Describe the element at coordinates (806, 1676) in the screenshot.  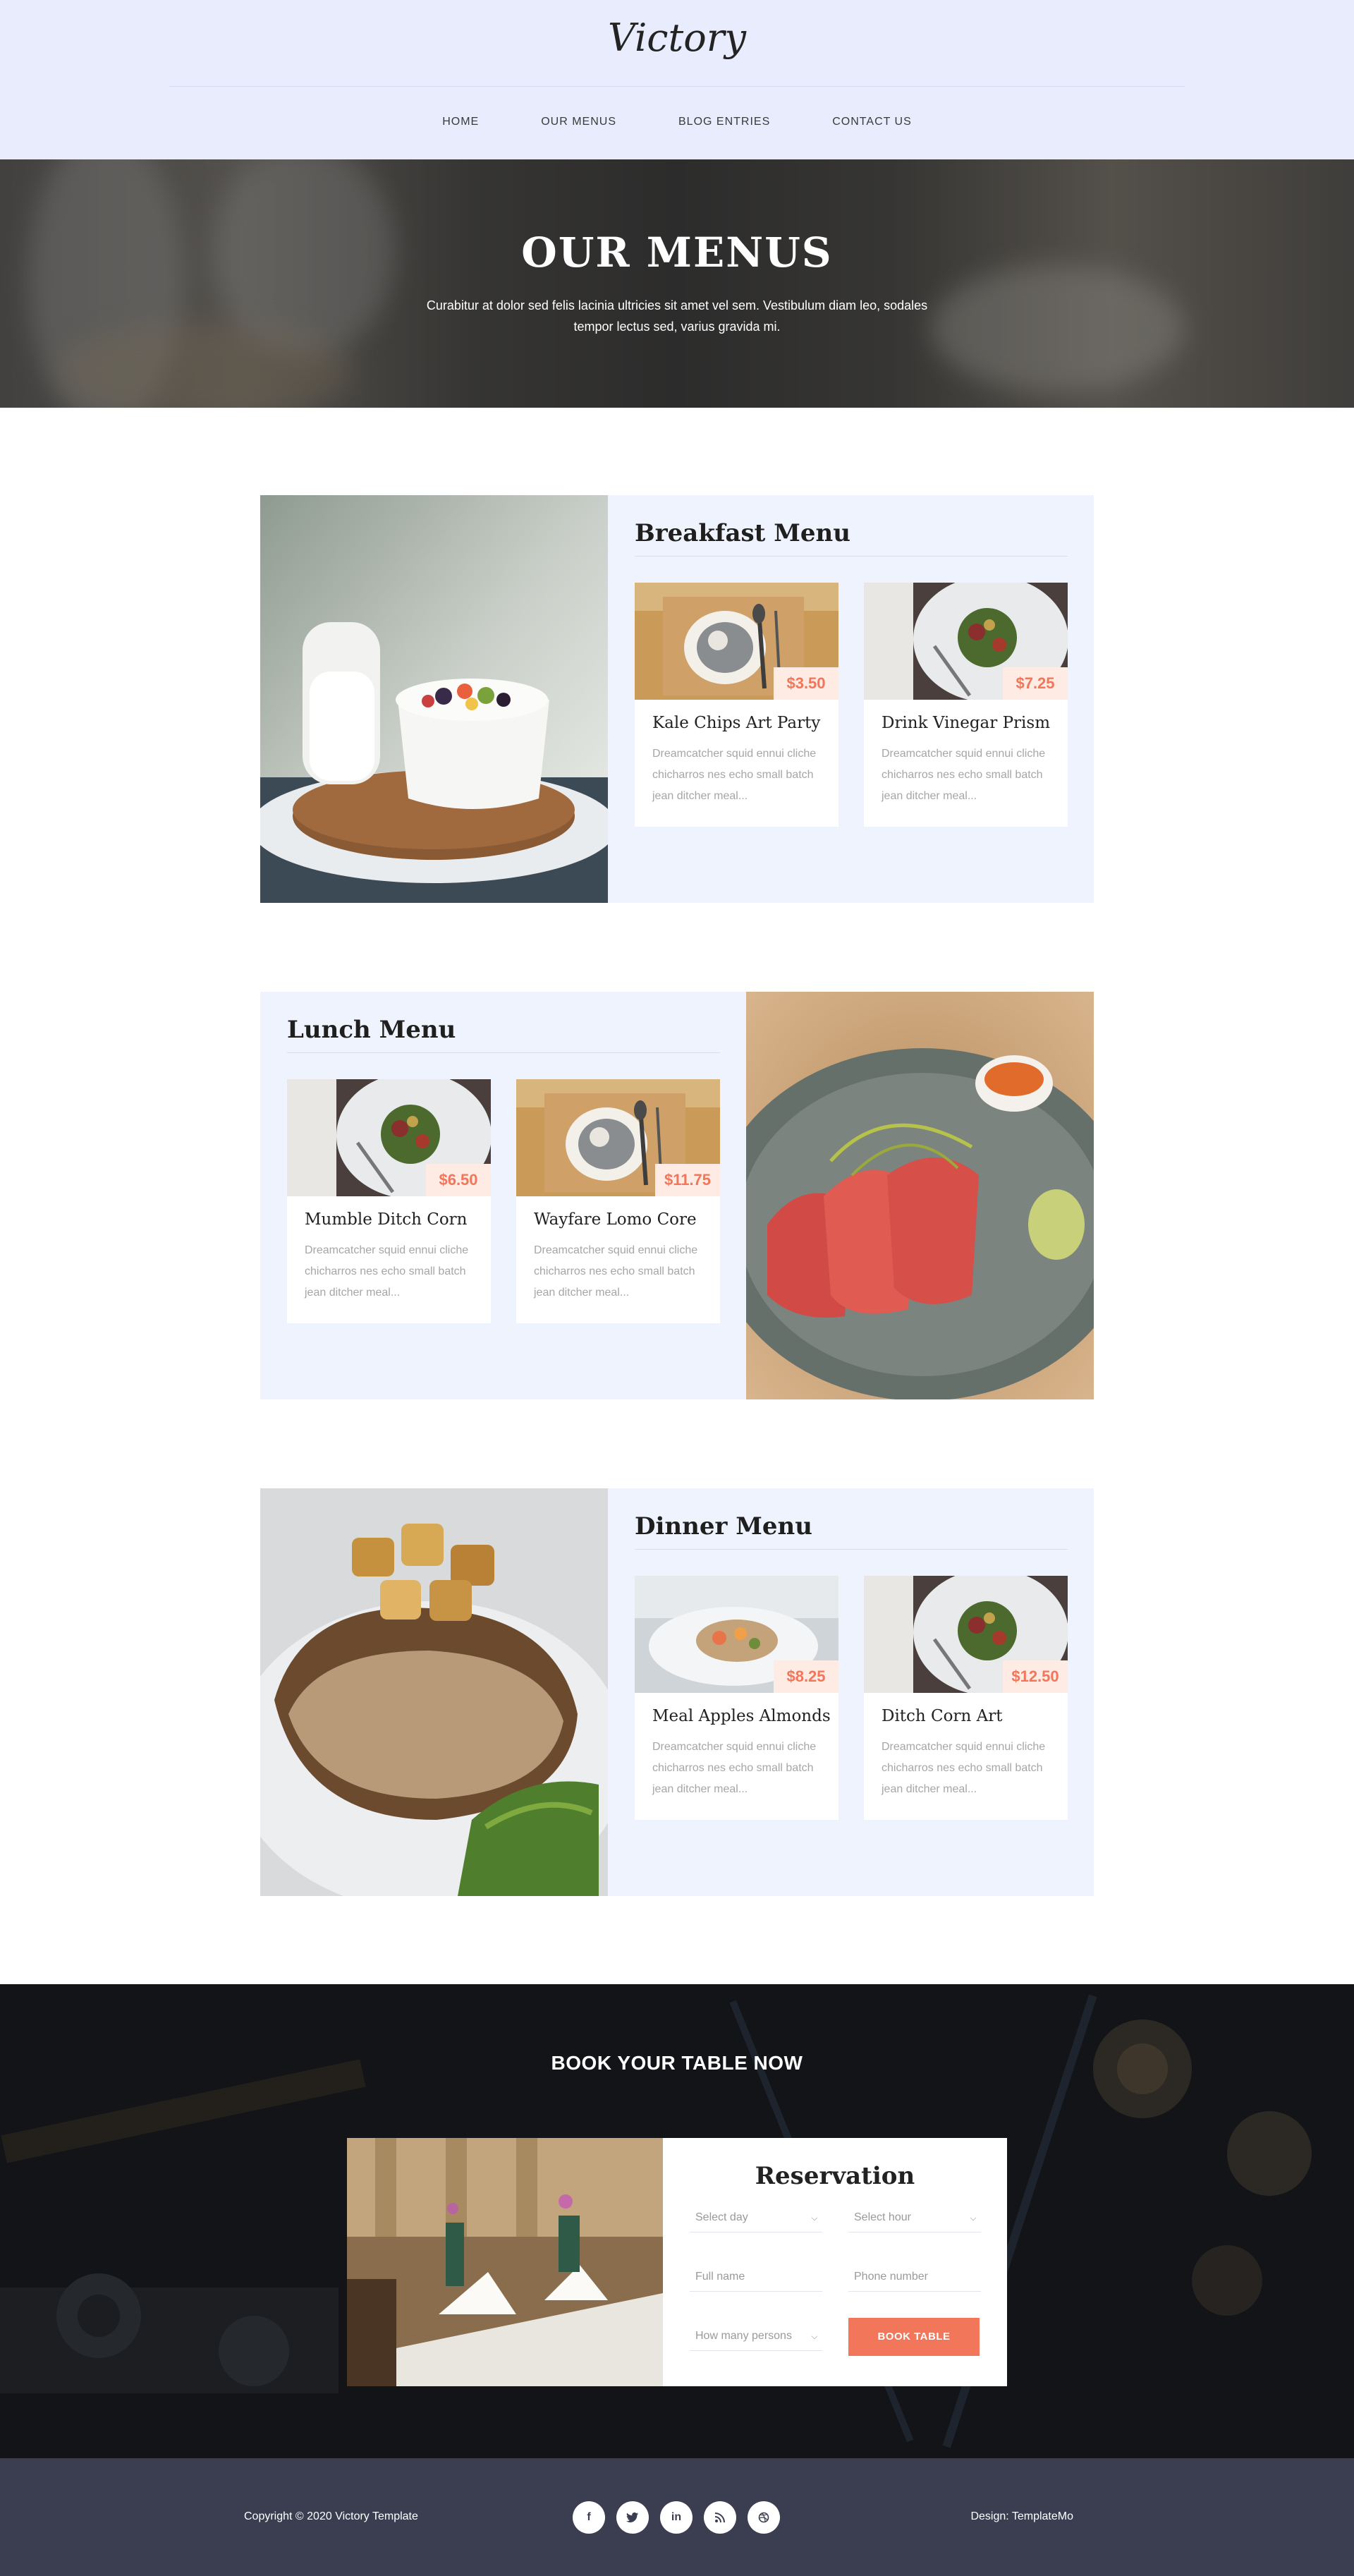
I see `price-badge: $8.25` at that location.